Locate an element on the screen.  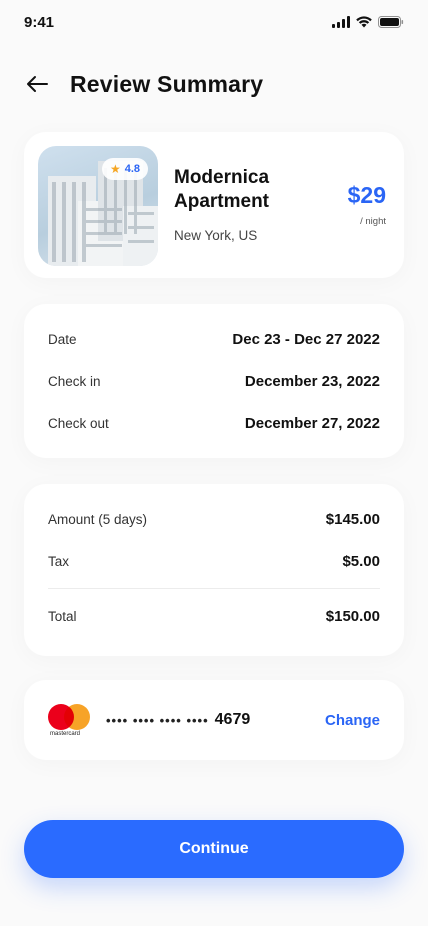
date-label: Date is located at coordinates (62, 339).